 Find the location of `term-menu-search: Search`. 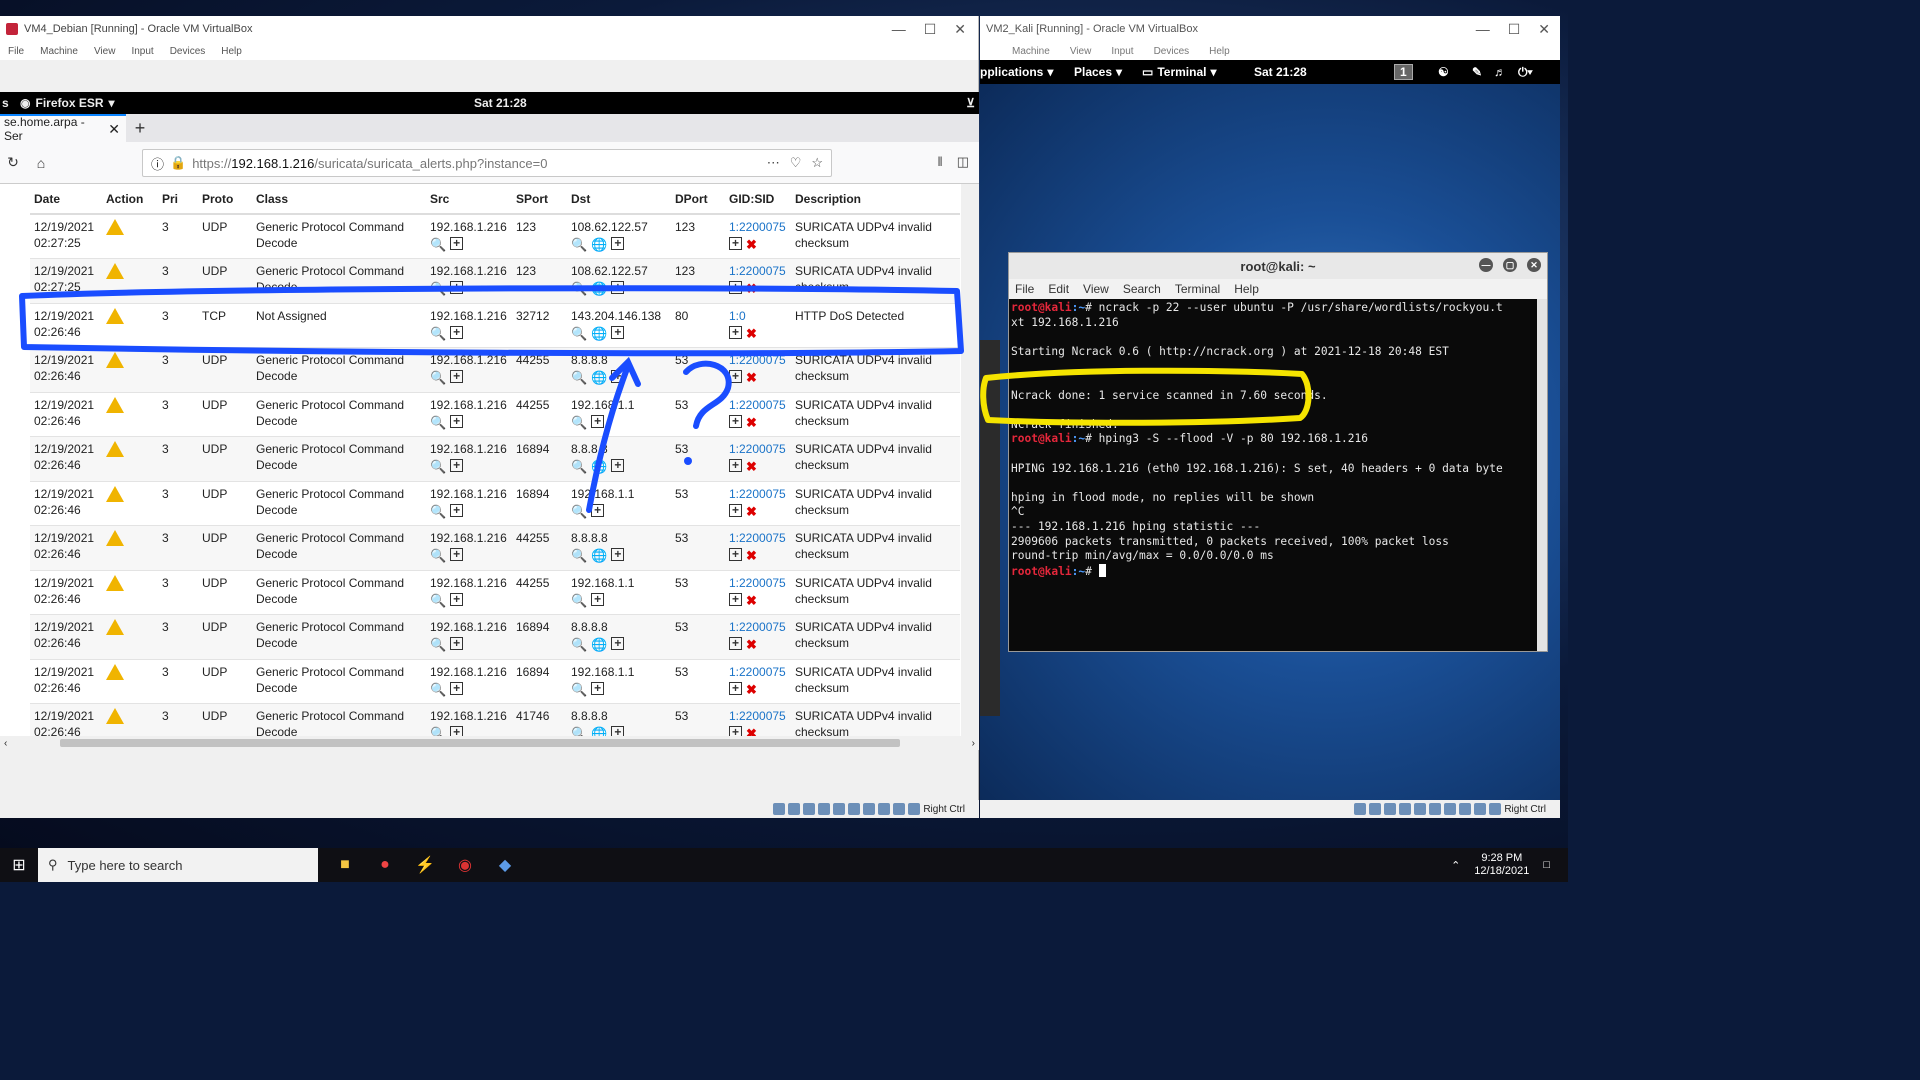

term-menu-search: Search is located at coordinates (1142, 289).